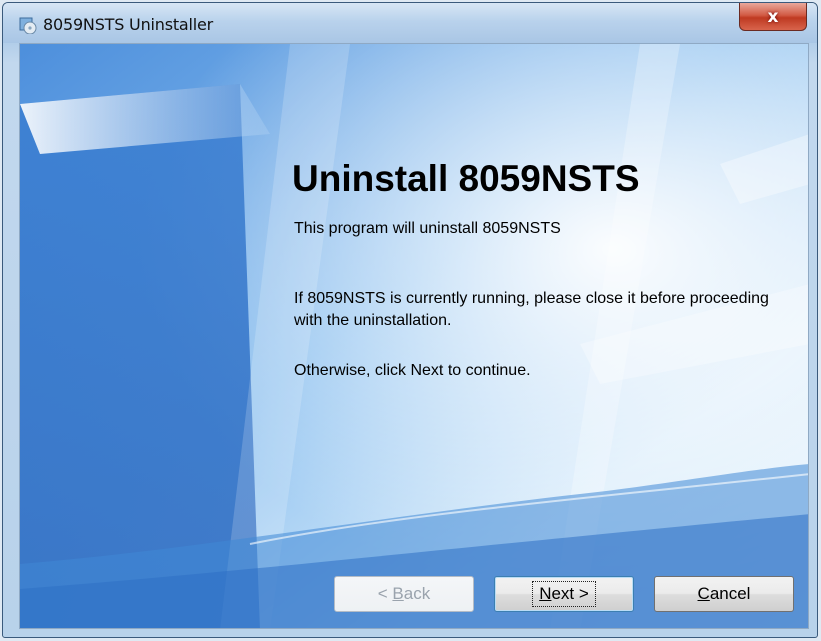  Describe the element at coordinates (466, 178) in the screenshot. I see `page-title: Uninstall 8059NSTS` at that location.